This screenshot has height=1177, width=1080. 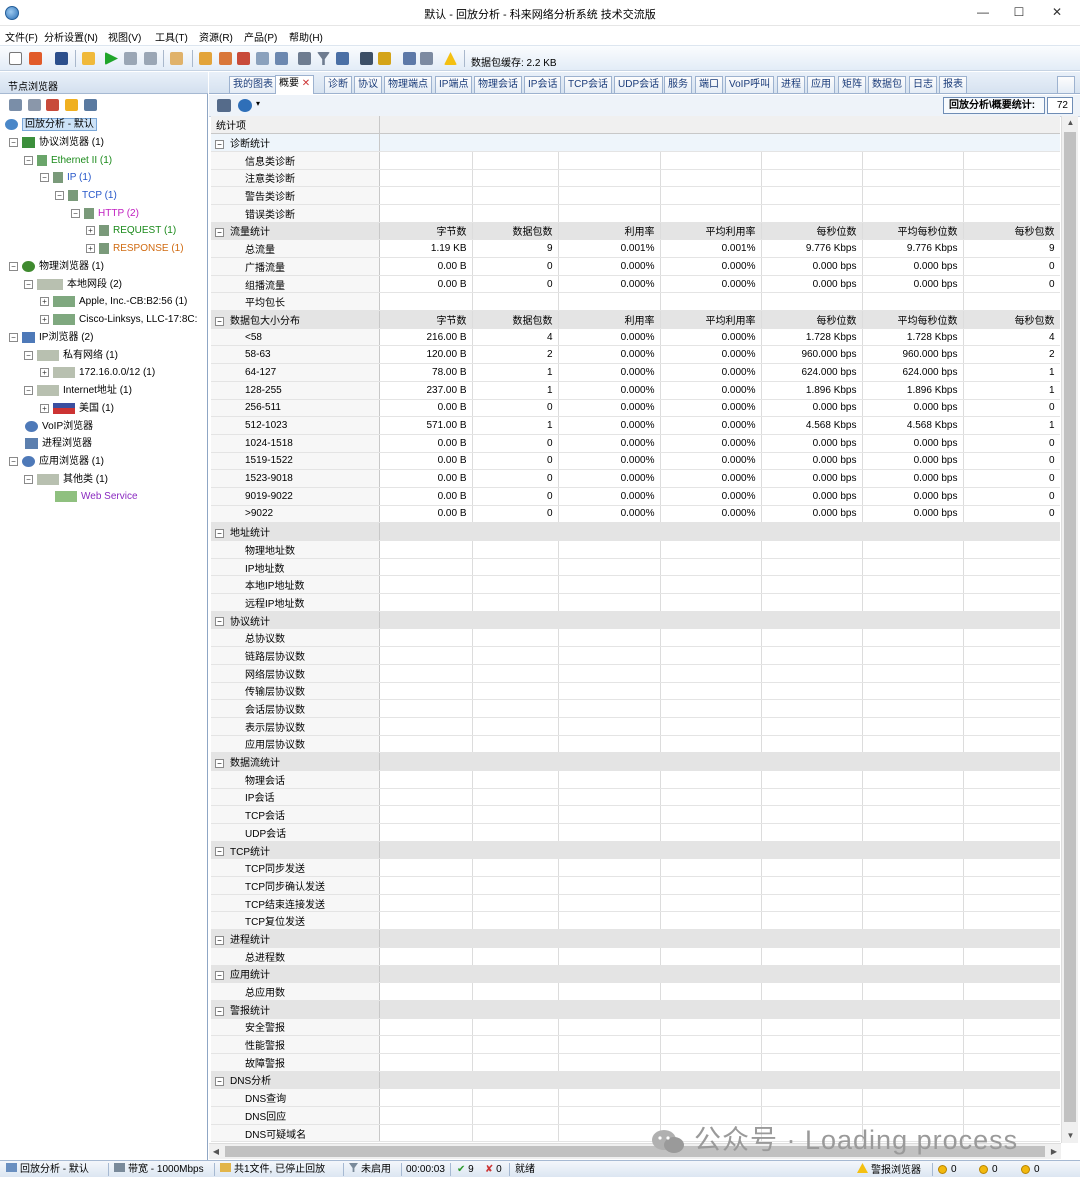 I want to click on delete-icon, so click(x=304, y=58).